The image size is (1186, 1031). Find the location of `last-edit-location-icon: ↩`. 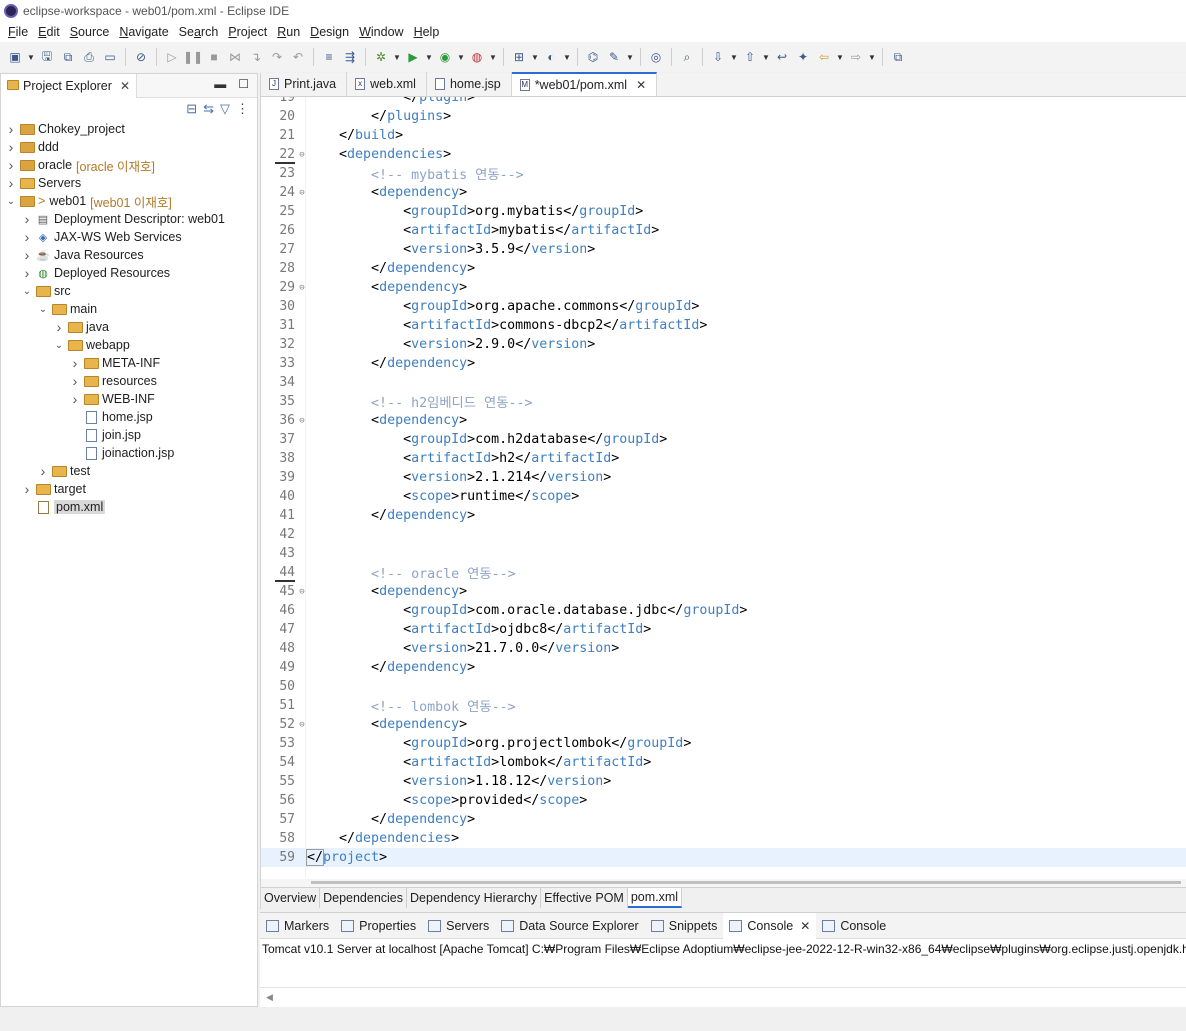

last-edit-location-icon: ↩ is located at coordinates (782, 57).